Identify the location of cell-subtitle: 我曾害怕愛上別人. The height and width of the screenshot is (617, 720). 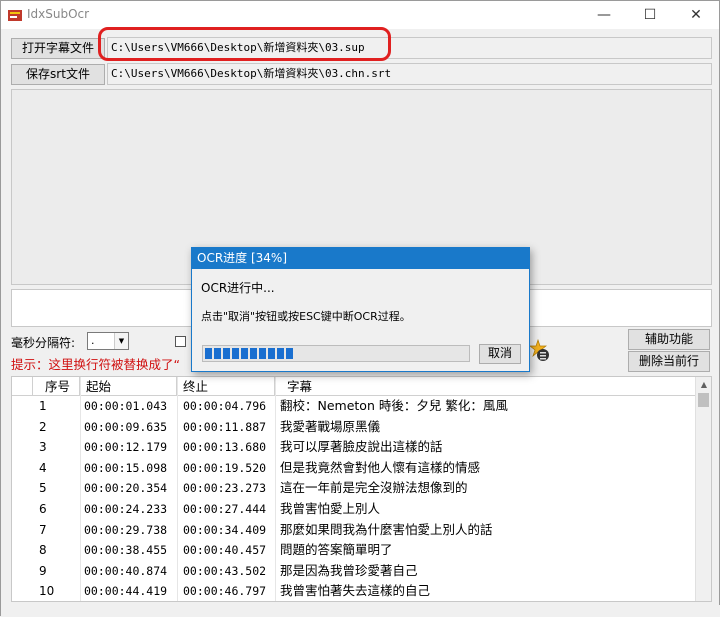
(330, 508).